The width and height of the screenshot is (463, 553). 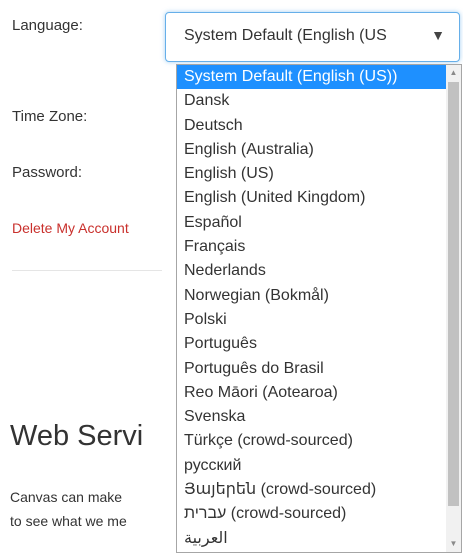 I want to click on language-select-value: System Default (English (US, so click(x=285, y=35).